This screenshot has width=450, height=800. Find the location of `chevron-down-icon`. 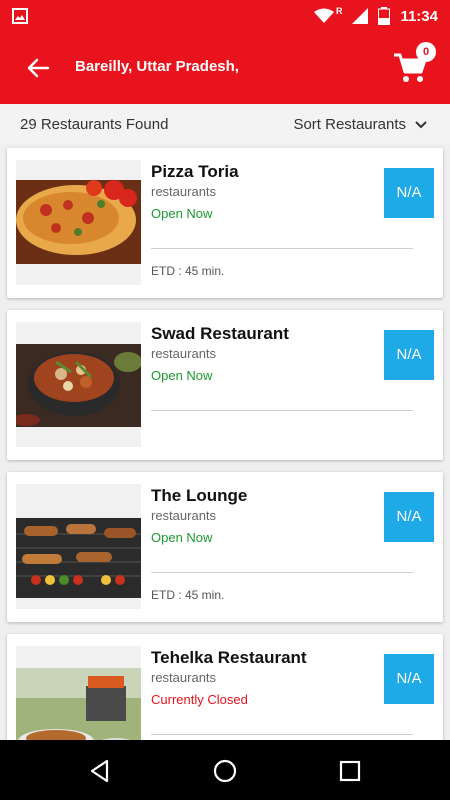

chevron-down-icon is located at coordinates (421, 124).